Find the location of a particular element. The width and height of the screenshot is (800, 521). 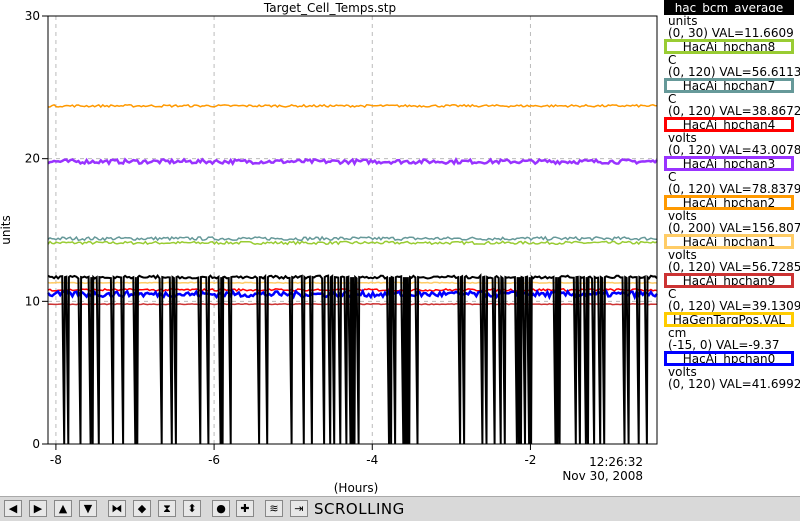

legend-item: HacAi_hpchan0 volts (0, 120) VAL=41.6992 is located at coordinates (732, 370).